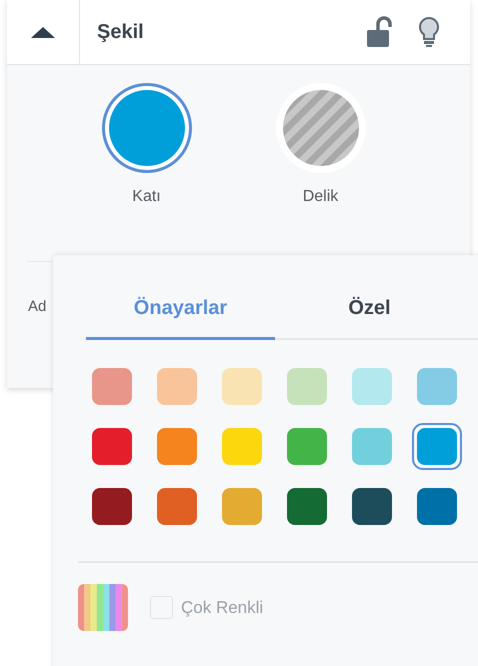 The image size is (478, 666). I want to click on tab: Özel, so click(369, 316).